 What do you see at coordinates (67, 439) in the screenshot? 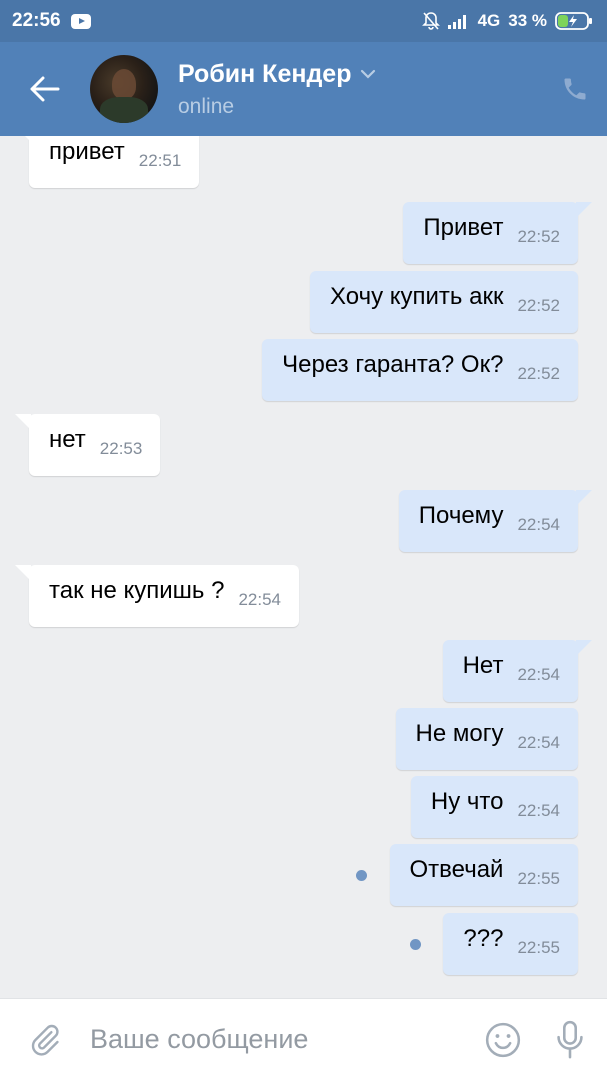
I see `message-text: нет` at bounding box center [67, 439].